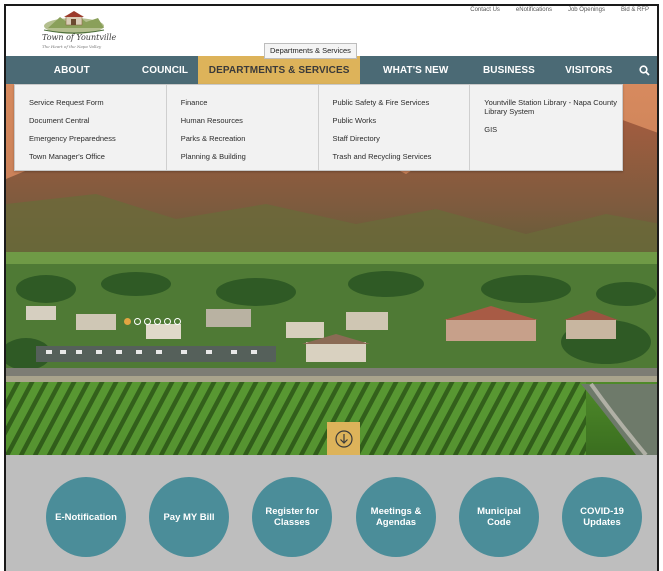 Image resolution: width=663 pixels, height=571 pixels. I want to click on dropdown-link-gis: GIS, so click(553, 129).